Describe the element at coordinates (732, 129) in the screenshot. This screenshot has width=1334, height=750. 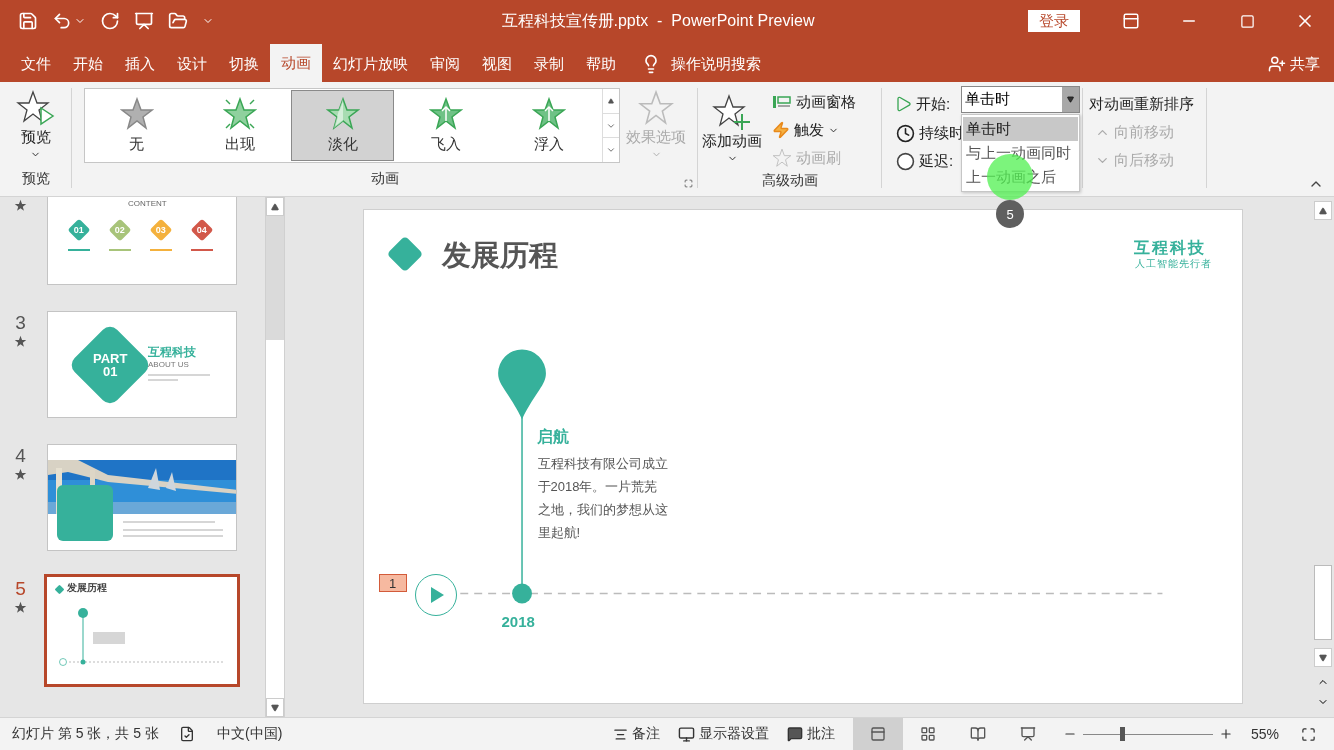
I see `add-animation-button: 添加动画` at that location.